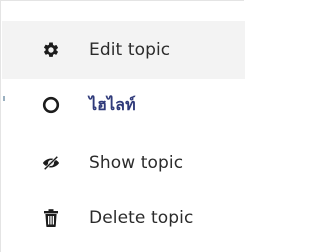  What do you see at coordinates (51, 218) in the screenshot?
I see `trash-icon` at bounding box center [51, 218].